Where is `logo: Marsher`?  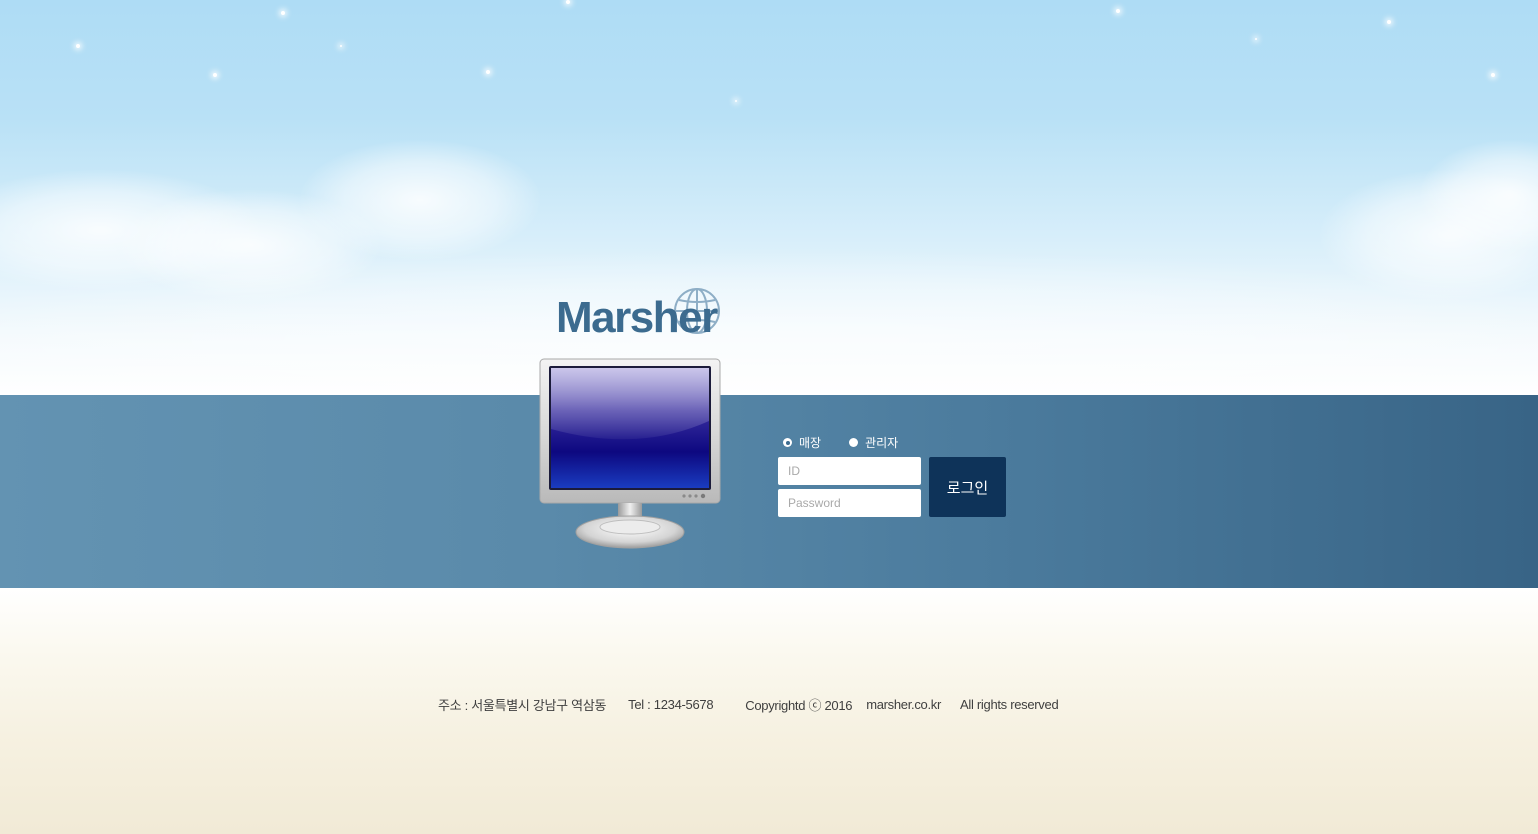 logo: Marsher is located at coordinates (641, 317).